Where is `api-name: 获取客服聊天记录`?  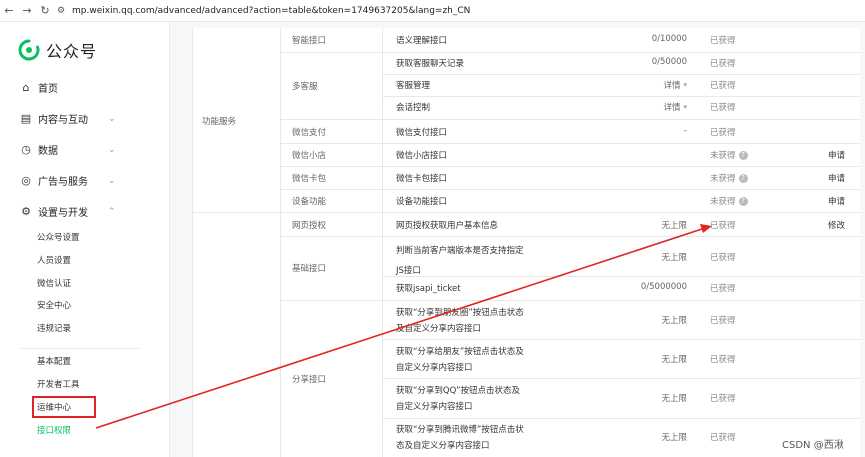
api-name: 获取客服聊天记录 is located at coordinates (430, 64).